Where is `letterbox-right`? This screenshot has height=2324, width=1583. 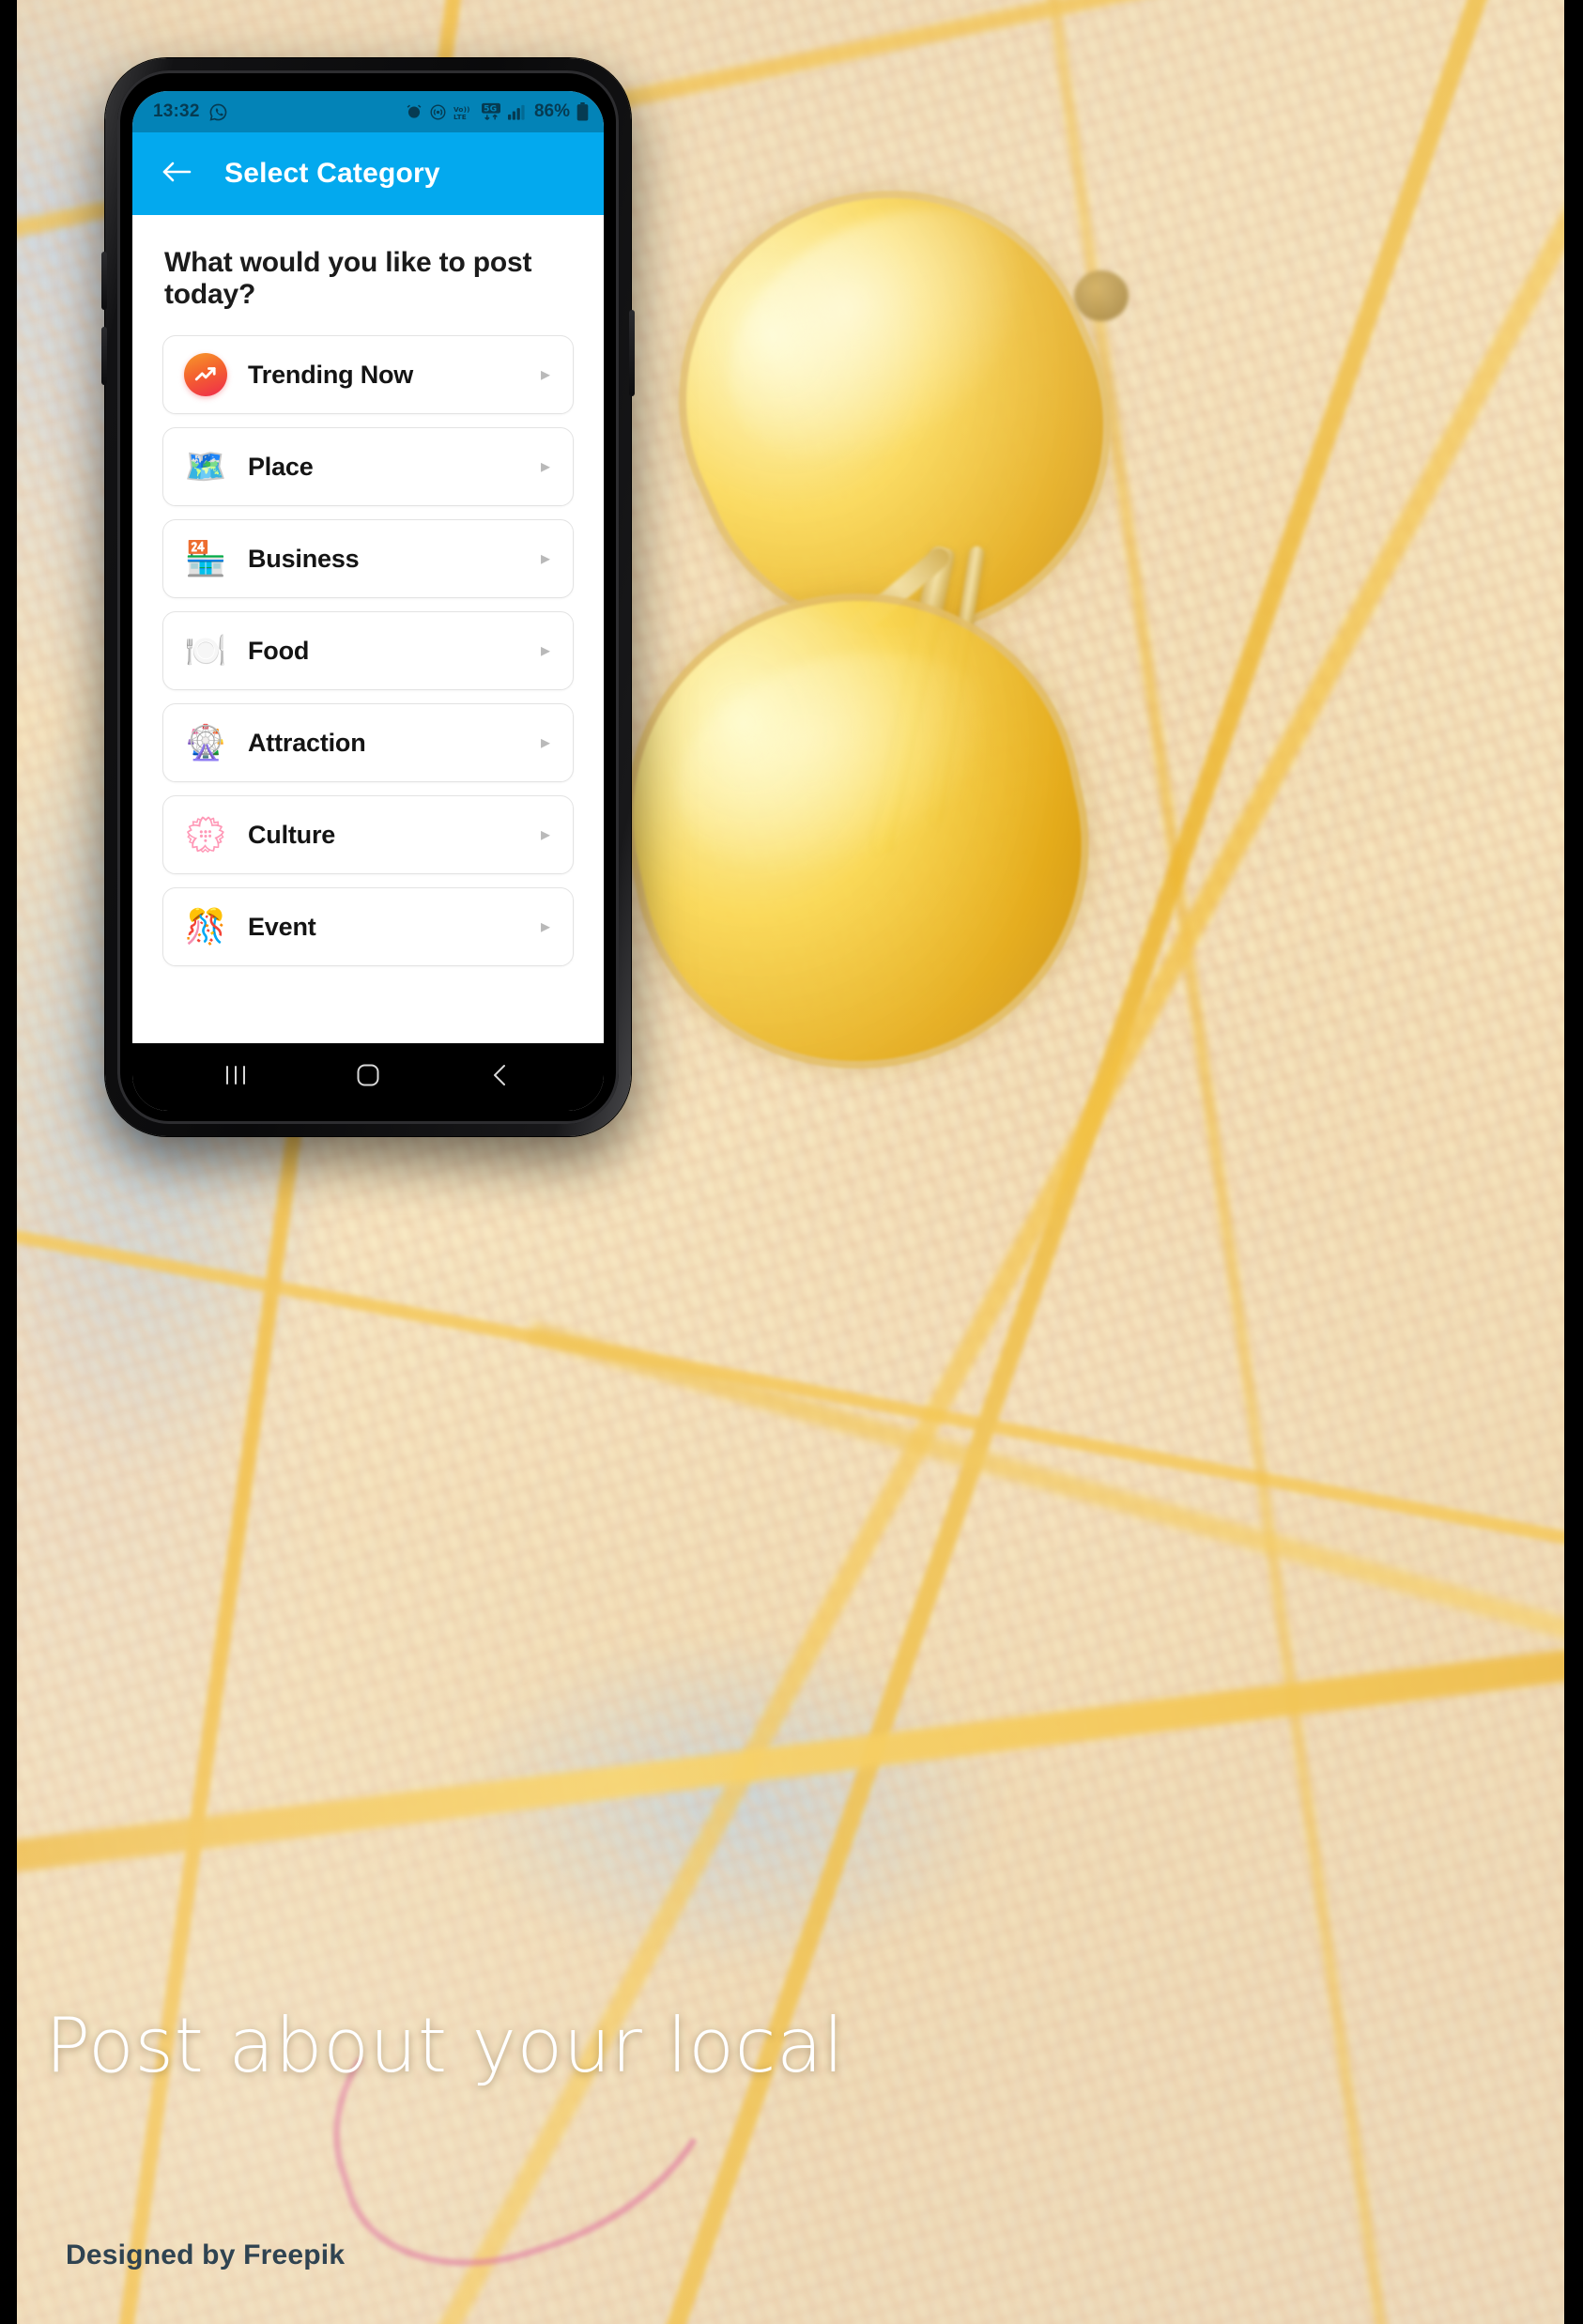
letterbox-right is located at coordinates (1573, 1162).